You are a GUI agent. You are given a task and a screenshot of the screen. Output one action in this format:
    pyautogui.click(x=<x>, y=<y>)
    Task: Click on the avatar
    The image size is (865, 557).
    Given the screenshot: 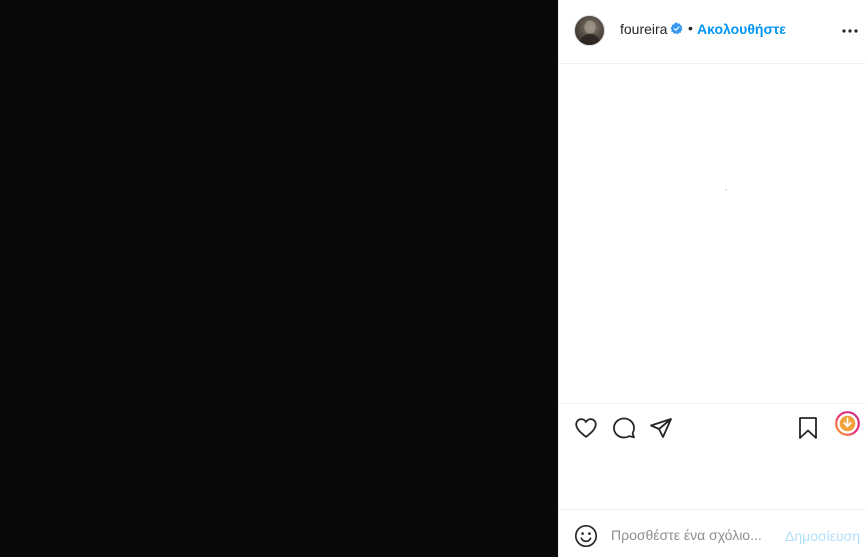 What is the action you would take?
    pyautogui.click(x=589, y=30)
    